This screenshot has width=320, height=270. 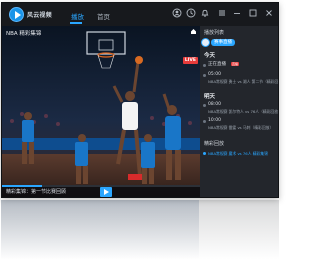 What do you see at coordinates (214, 144) in the screenshot?
I see `section-label-replay: 精彩回放` at bounding box center [214, 144].